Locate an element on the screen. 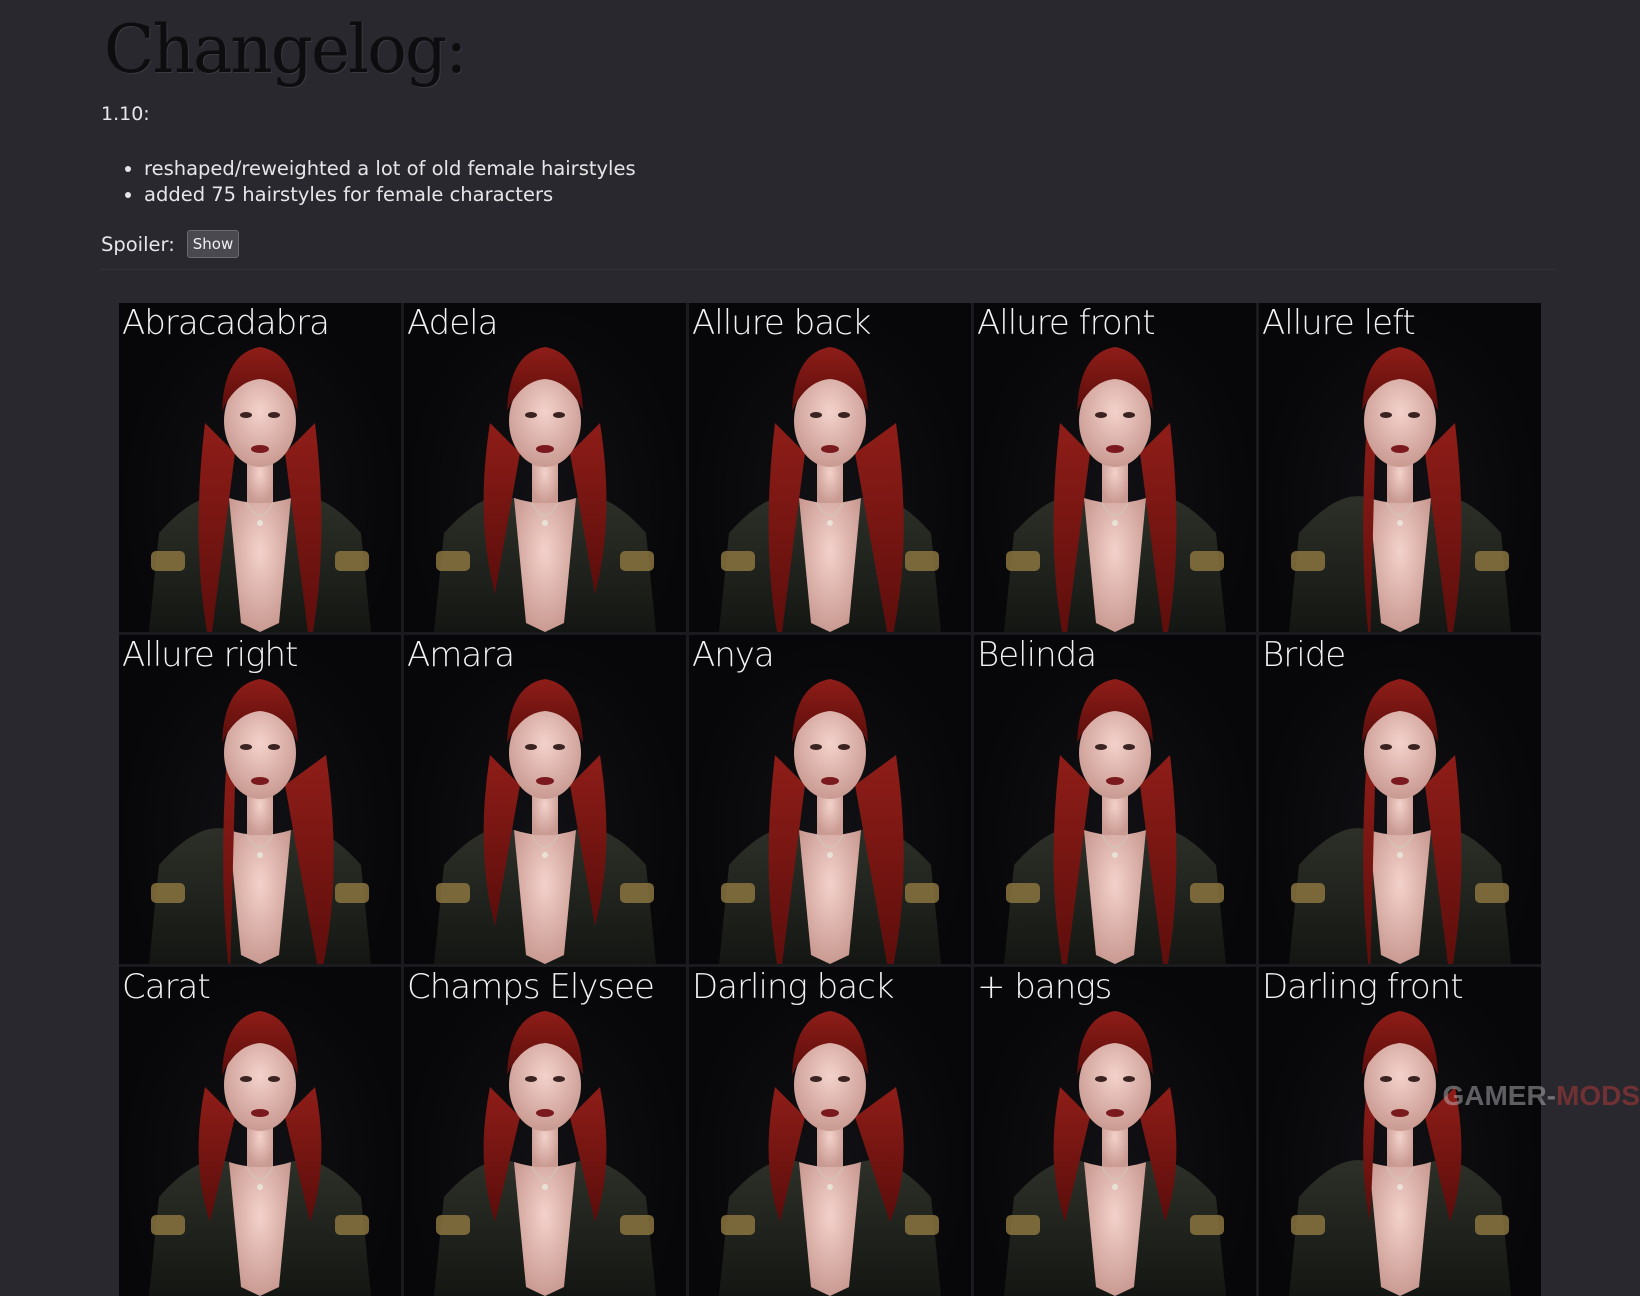  version-number: 1.10: is located at coordinates (125, 114).